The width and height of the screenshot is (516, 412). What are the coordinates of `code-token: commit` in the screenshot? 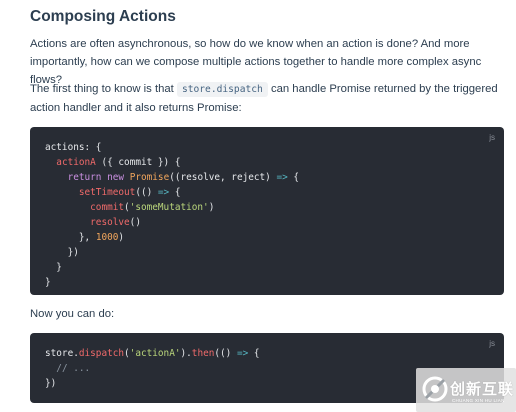 It's located at (107, 207).